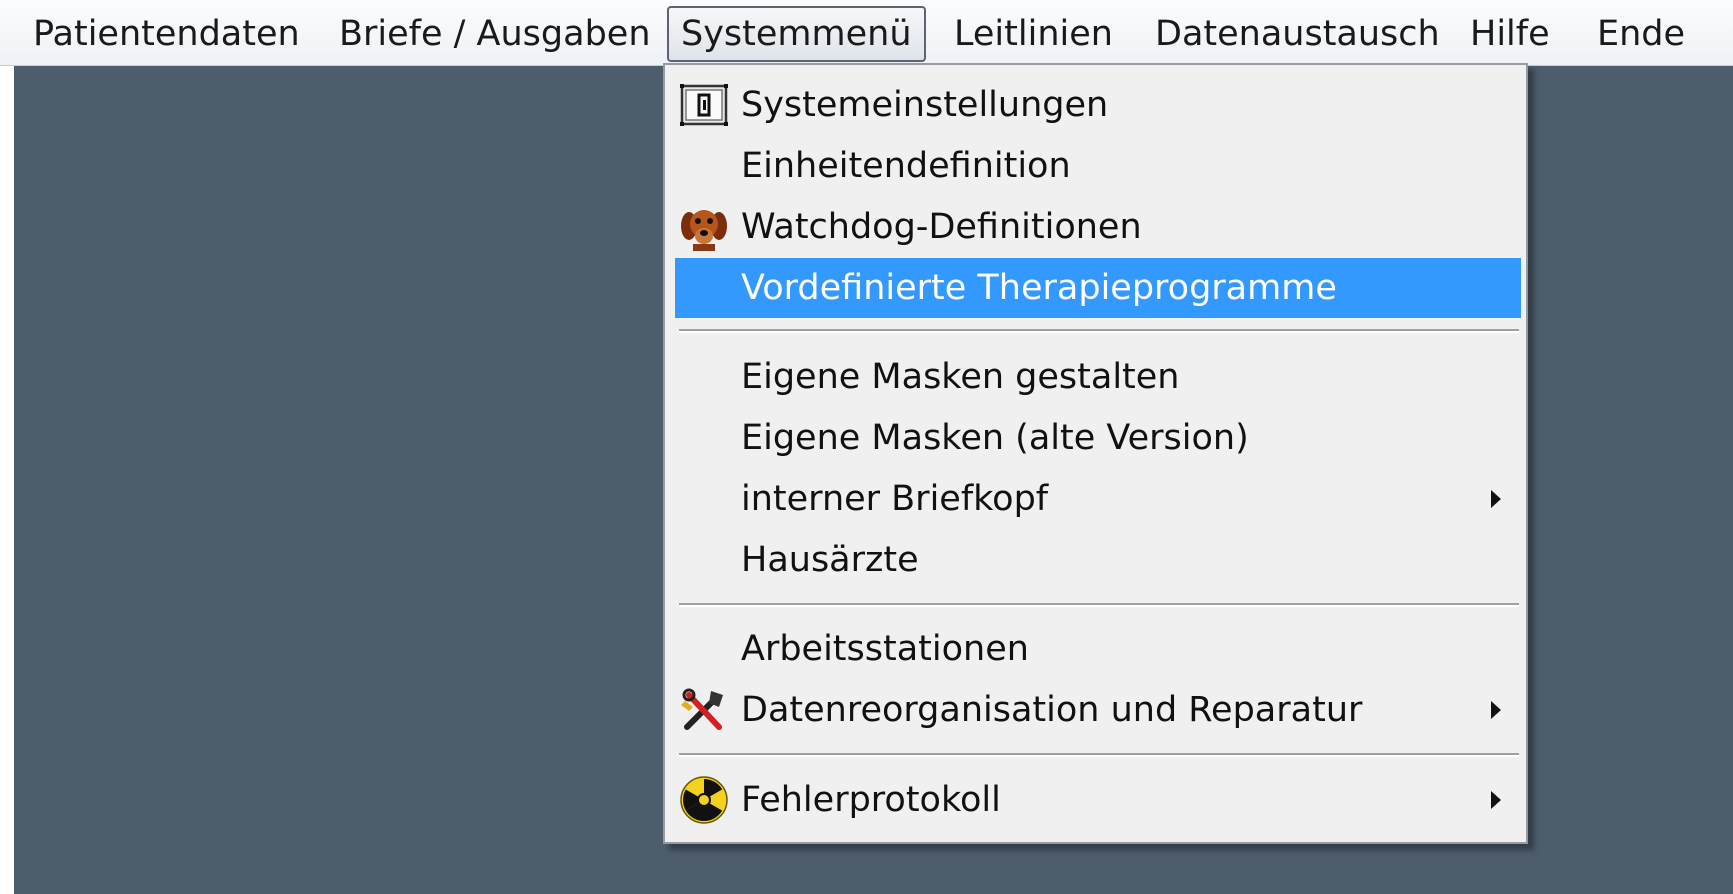 Image resolution: width=1733 pixels, height=894 pixels. Describe the element at coordinates (1098, 800) in the screenshot. I see `menu-item-fehlerprotokoll: Fehlerprotokoll` at that location.